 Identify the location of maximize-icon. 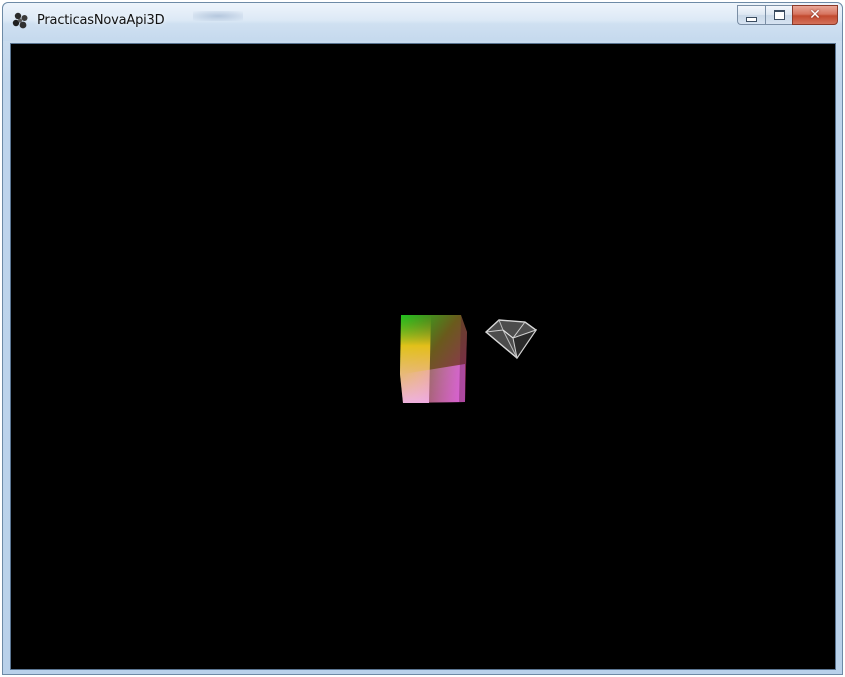
(779, 15).